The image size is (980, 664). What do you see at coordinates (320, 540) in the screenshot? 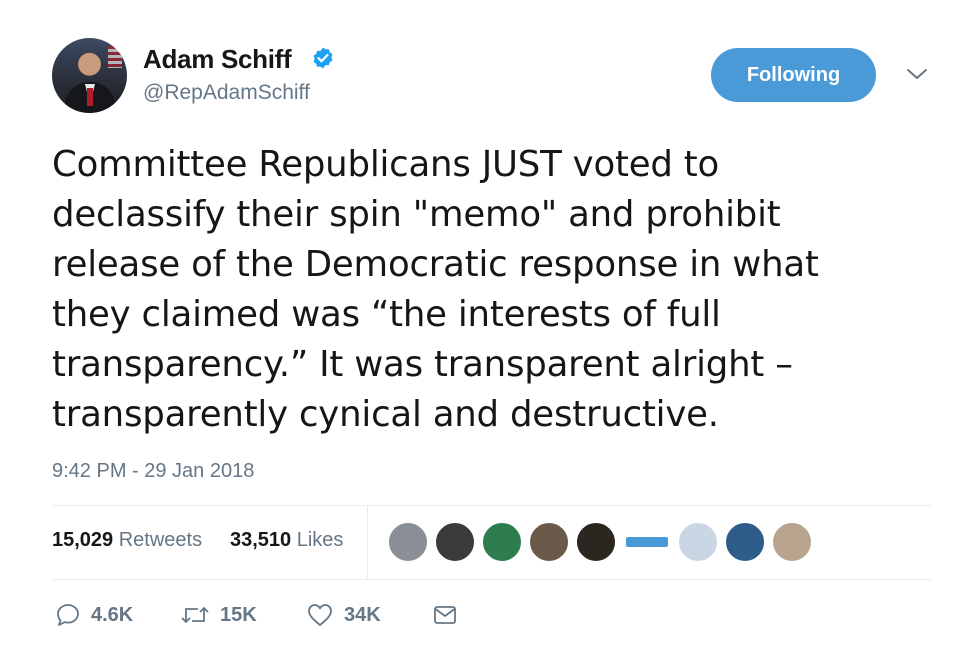
I see `likes-label: Likes` at bounding box center [320, 540].